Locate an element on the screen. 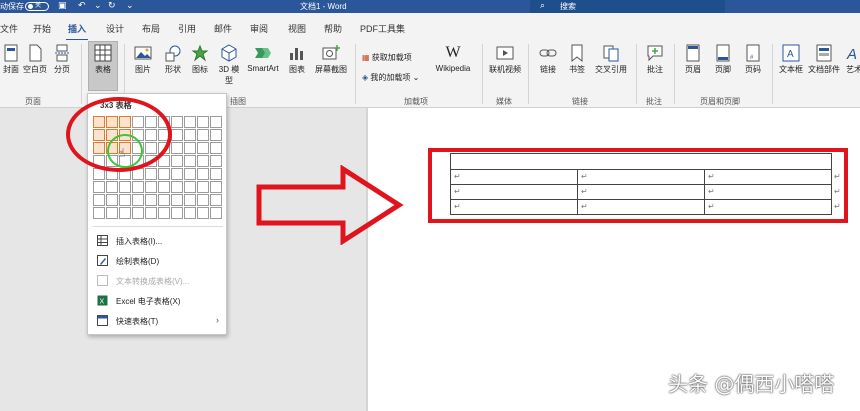 The height and width of the screenshot is (411, 860). customize-qat-icon: ⌄ is located at coordinates (130, 5).